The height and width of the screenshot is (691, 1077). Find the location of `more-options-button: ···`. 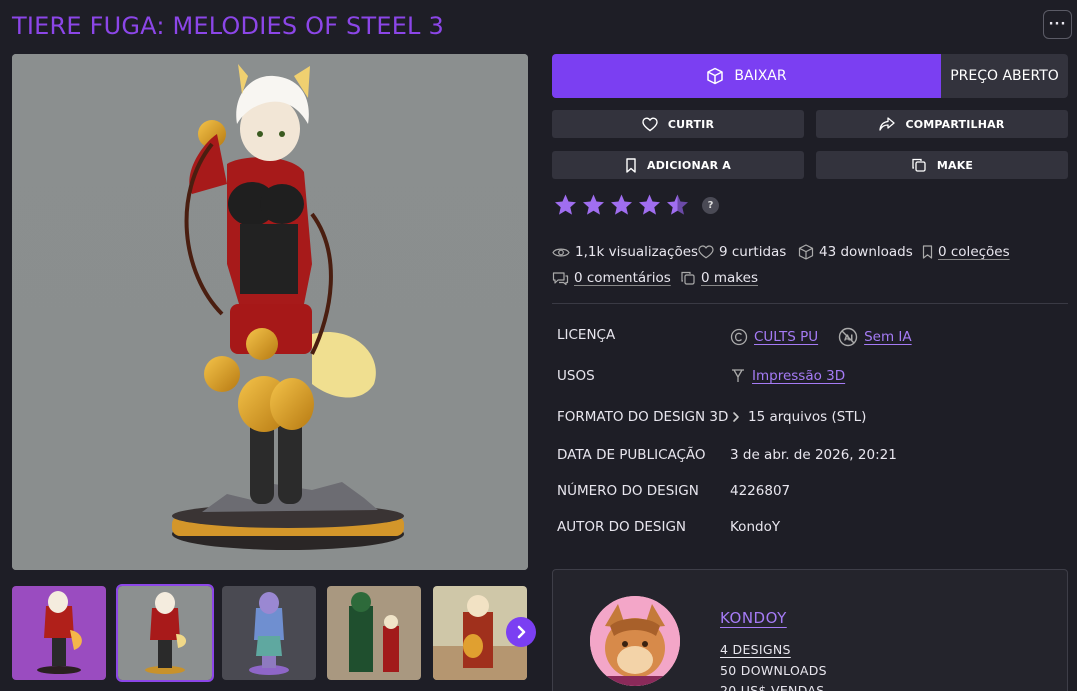

more-options-button: ··· is located at coordinates (1057, 24).